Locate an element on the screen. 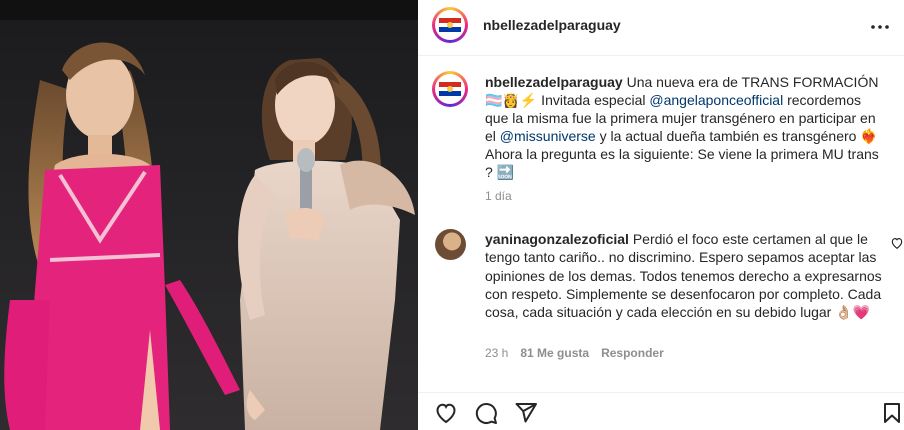  comment-meta: 23 h 81 Me gusta Responder is located at coordinates (574, 353).